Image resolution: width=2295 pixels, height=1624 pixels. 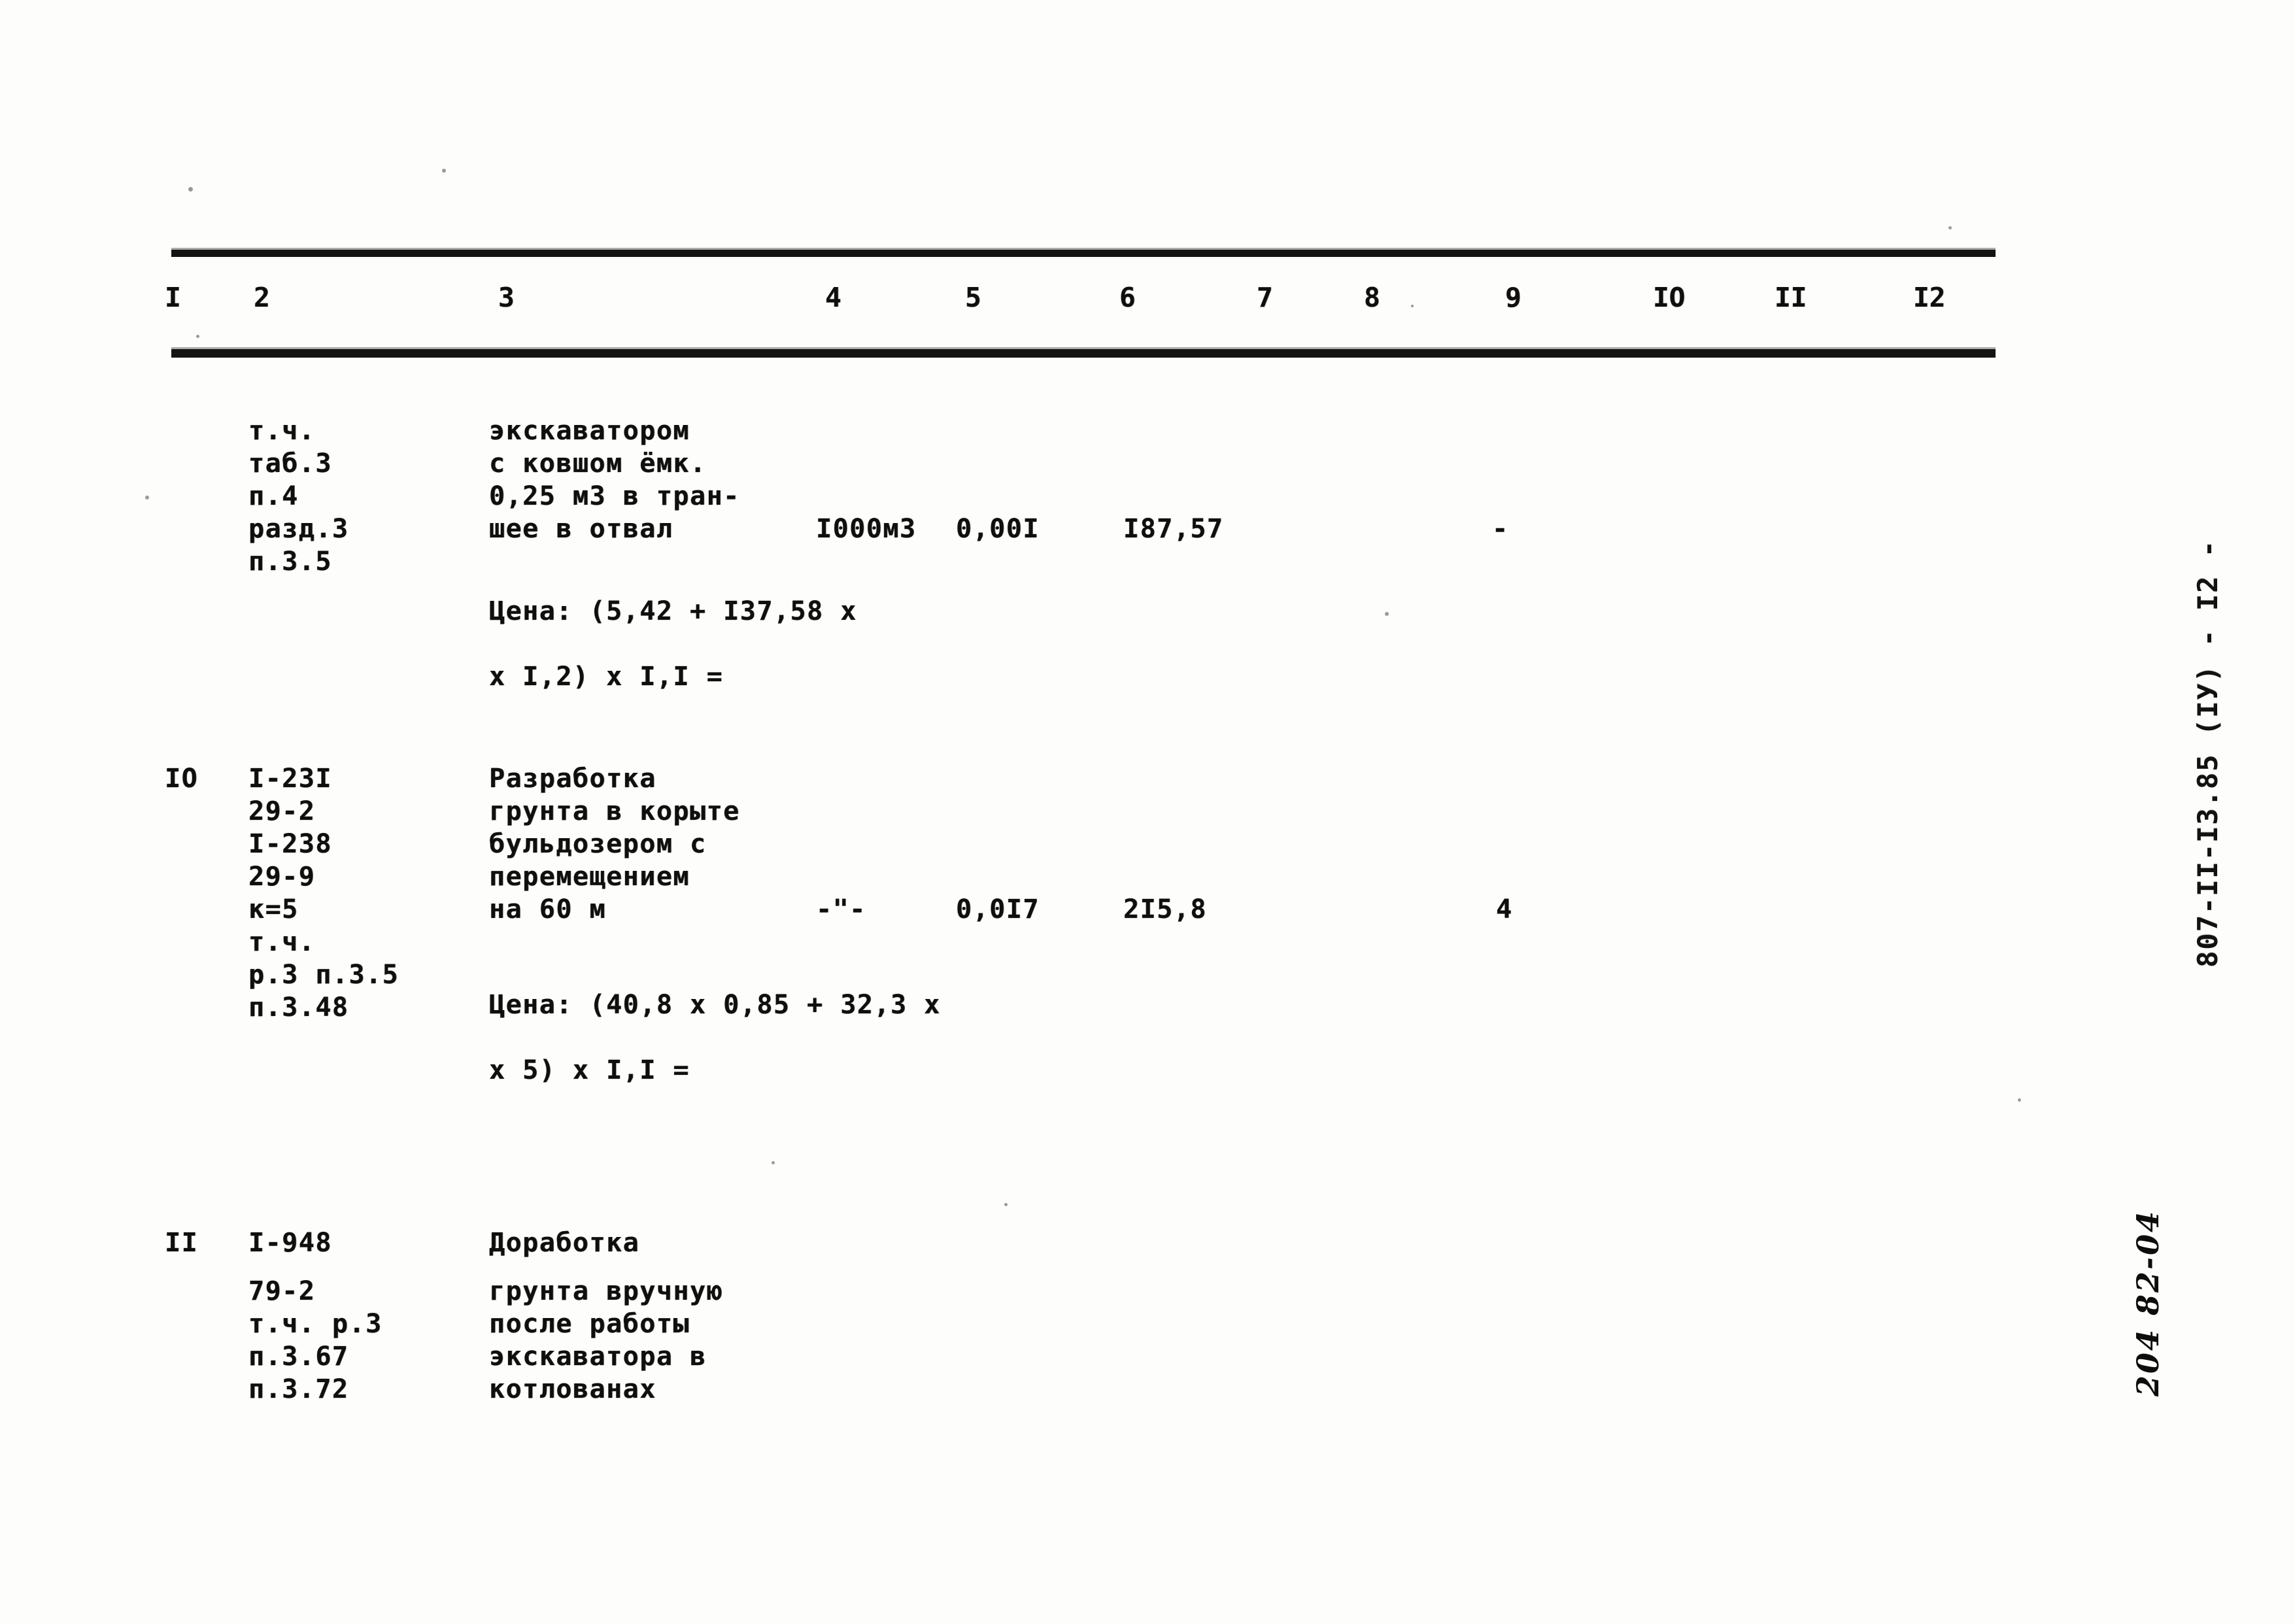 What do you see at coordinates (572, 779) in the screenshot?
I see `row-2-col3-line-1: Разработка` at bounding box center [572, 779].